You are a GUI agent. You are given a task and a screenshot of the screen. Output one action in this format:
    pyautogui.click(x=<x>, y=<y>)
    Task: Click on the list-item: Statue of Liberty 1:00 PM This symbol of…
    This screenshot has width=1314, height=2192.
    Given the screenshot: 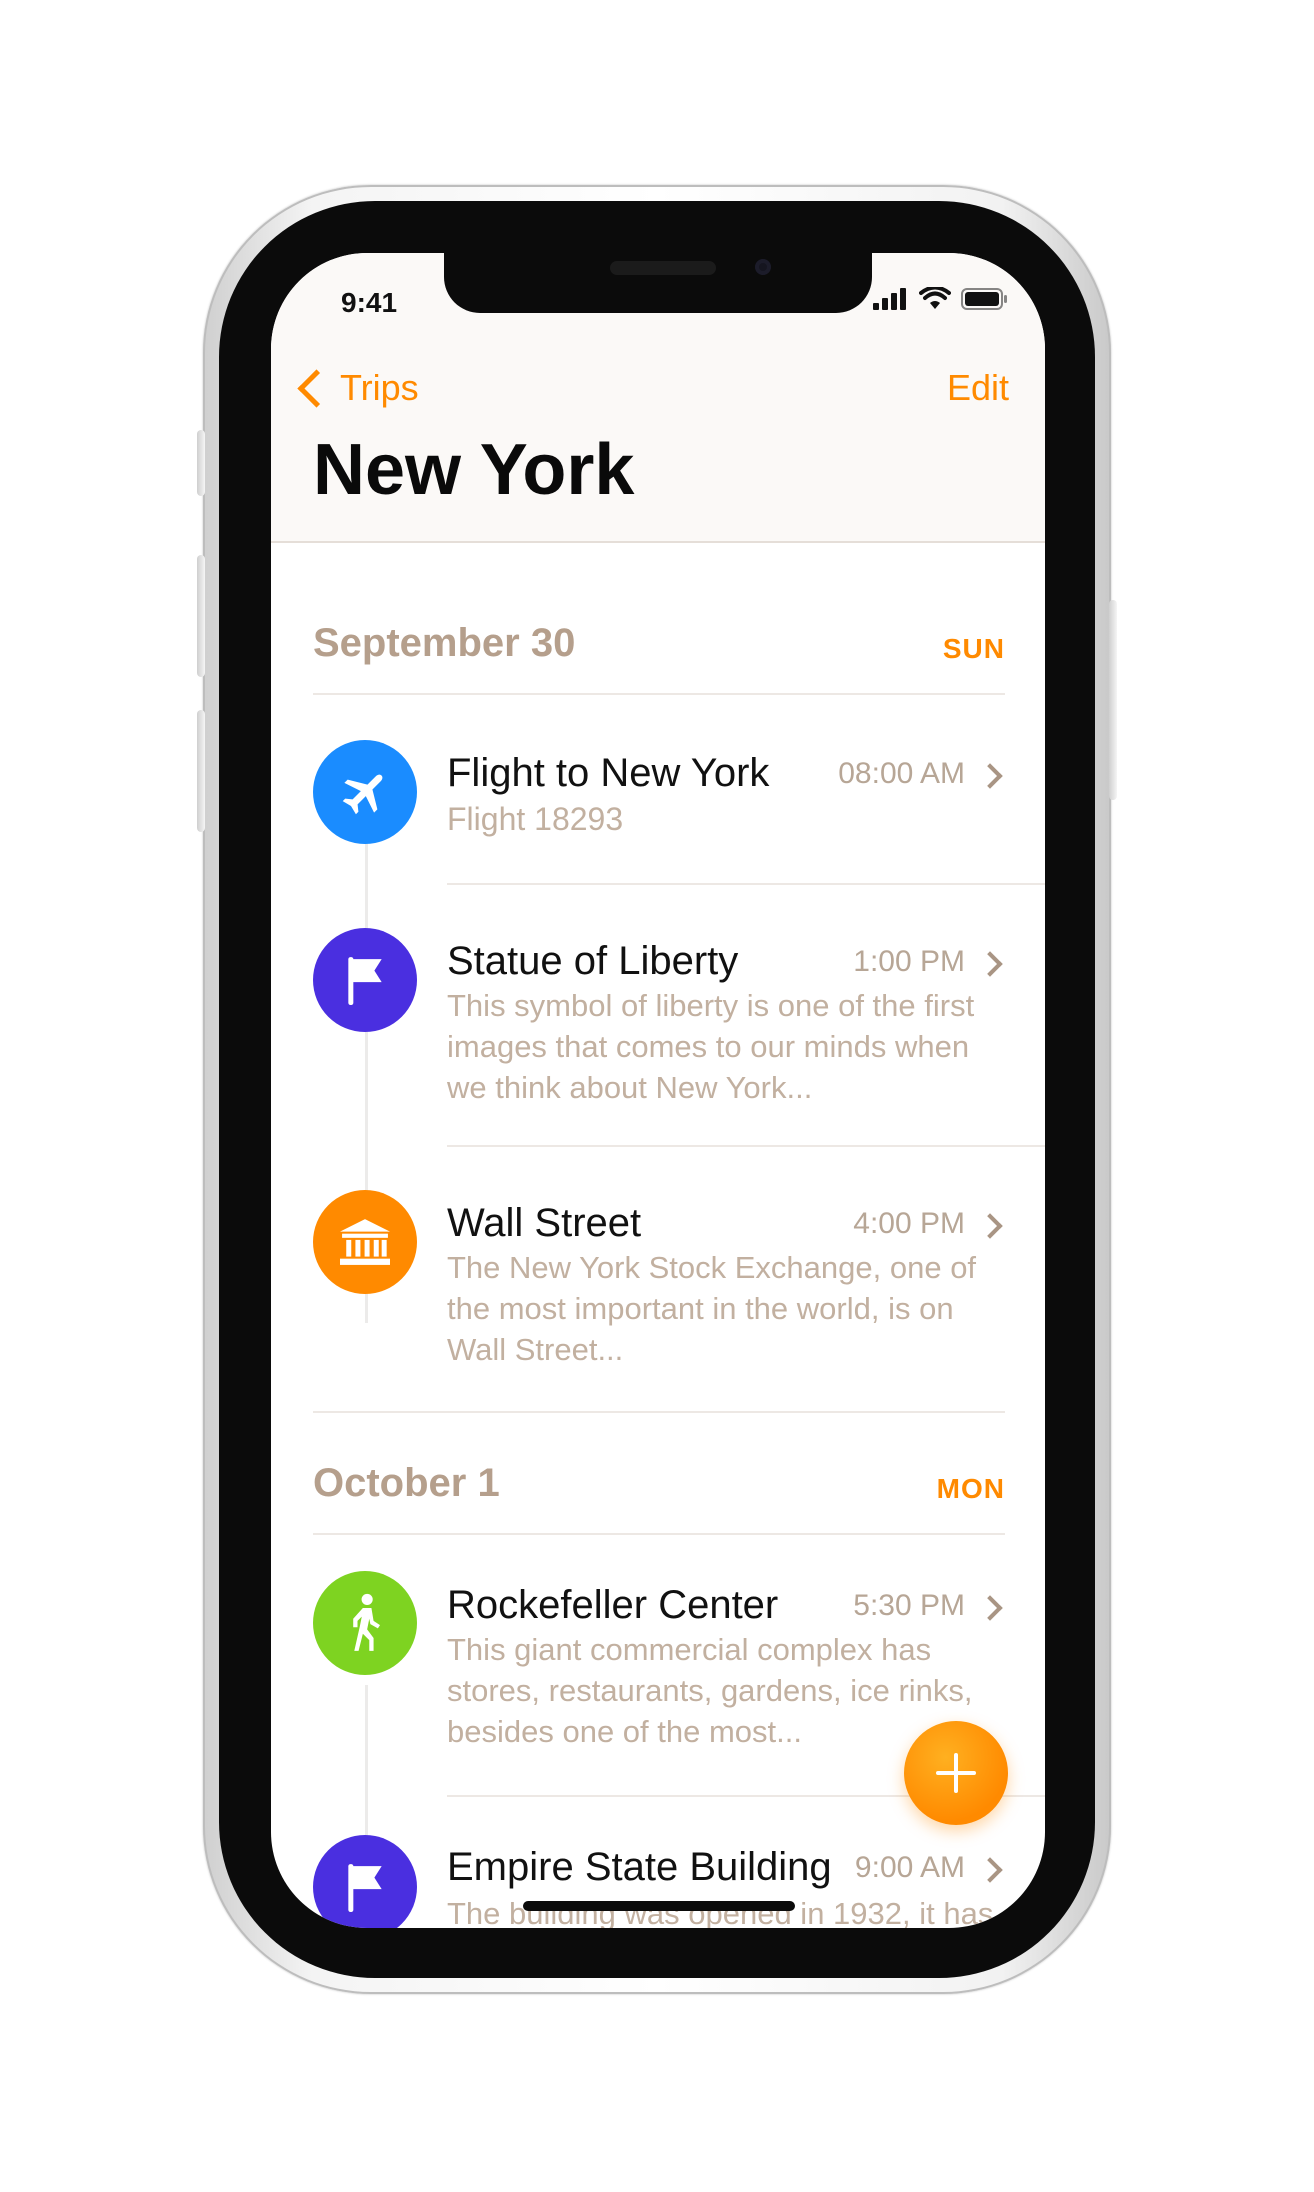 What is the action you would take?
    pyautogui.click(x=658, y=1016)
    